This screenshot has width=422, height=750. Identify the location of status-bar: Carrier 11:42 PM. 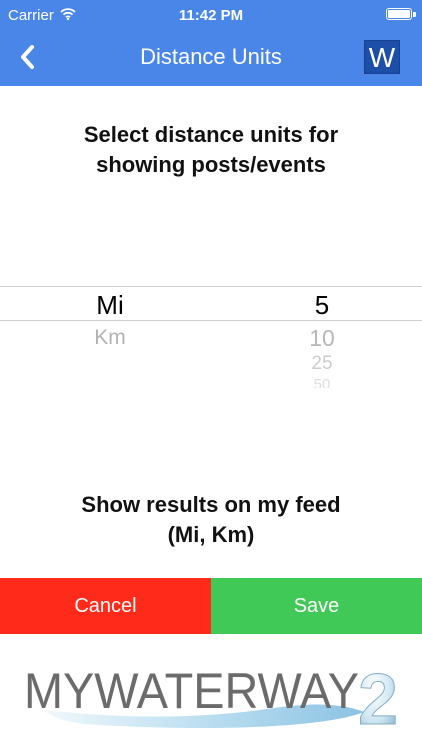
(211, 15).